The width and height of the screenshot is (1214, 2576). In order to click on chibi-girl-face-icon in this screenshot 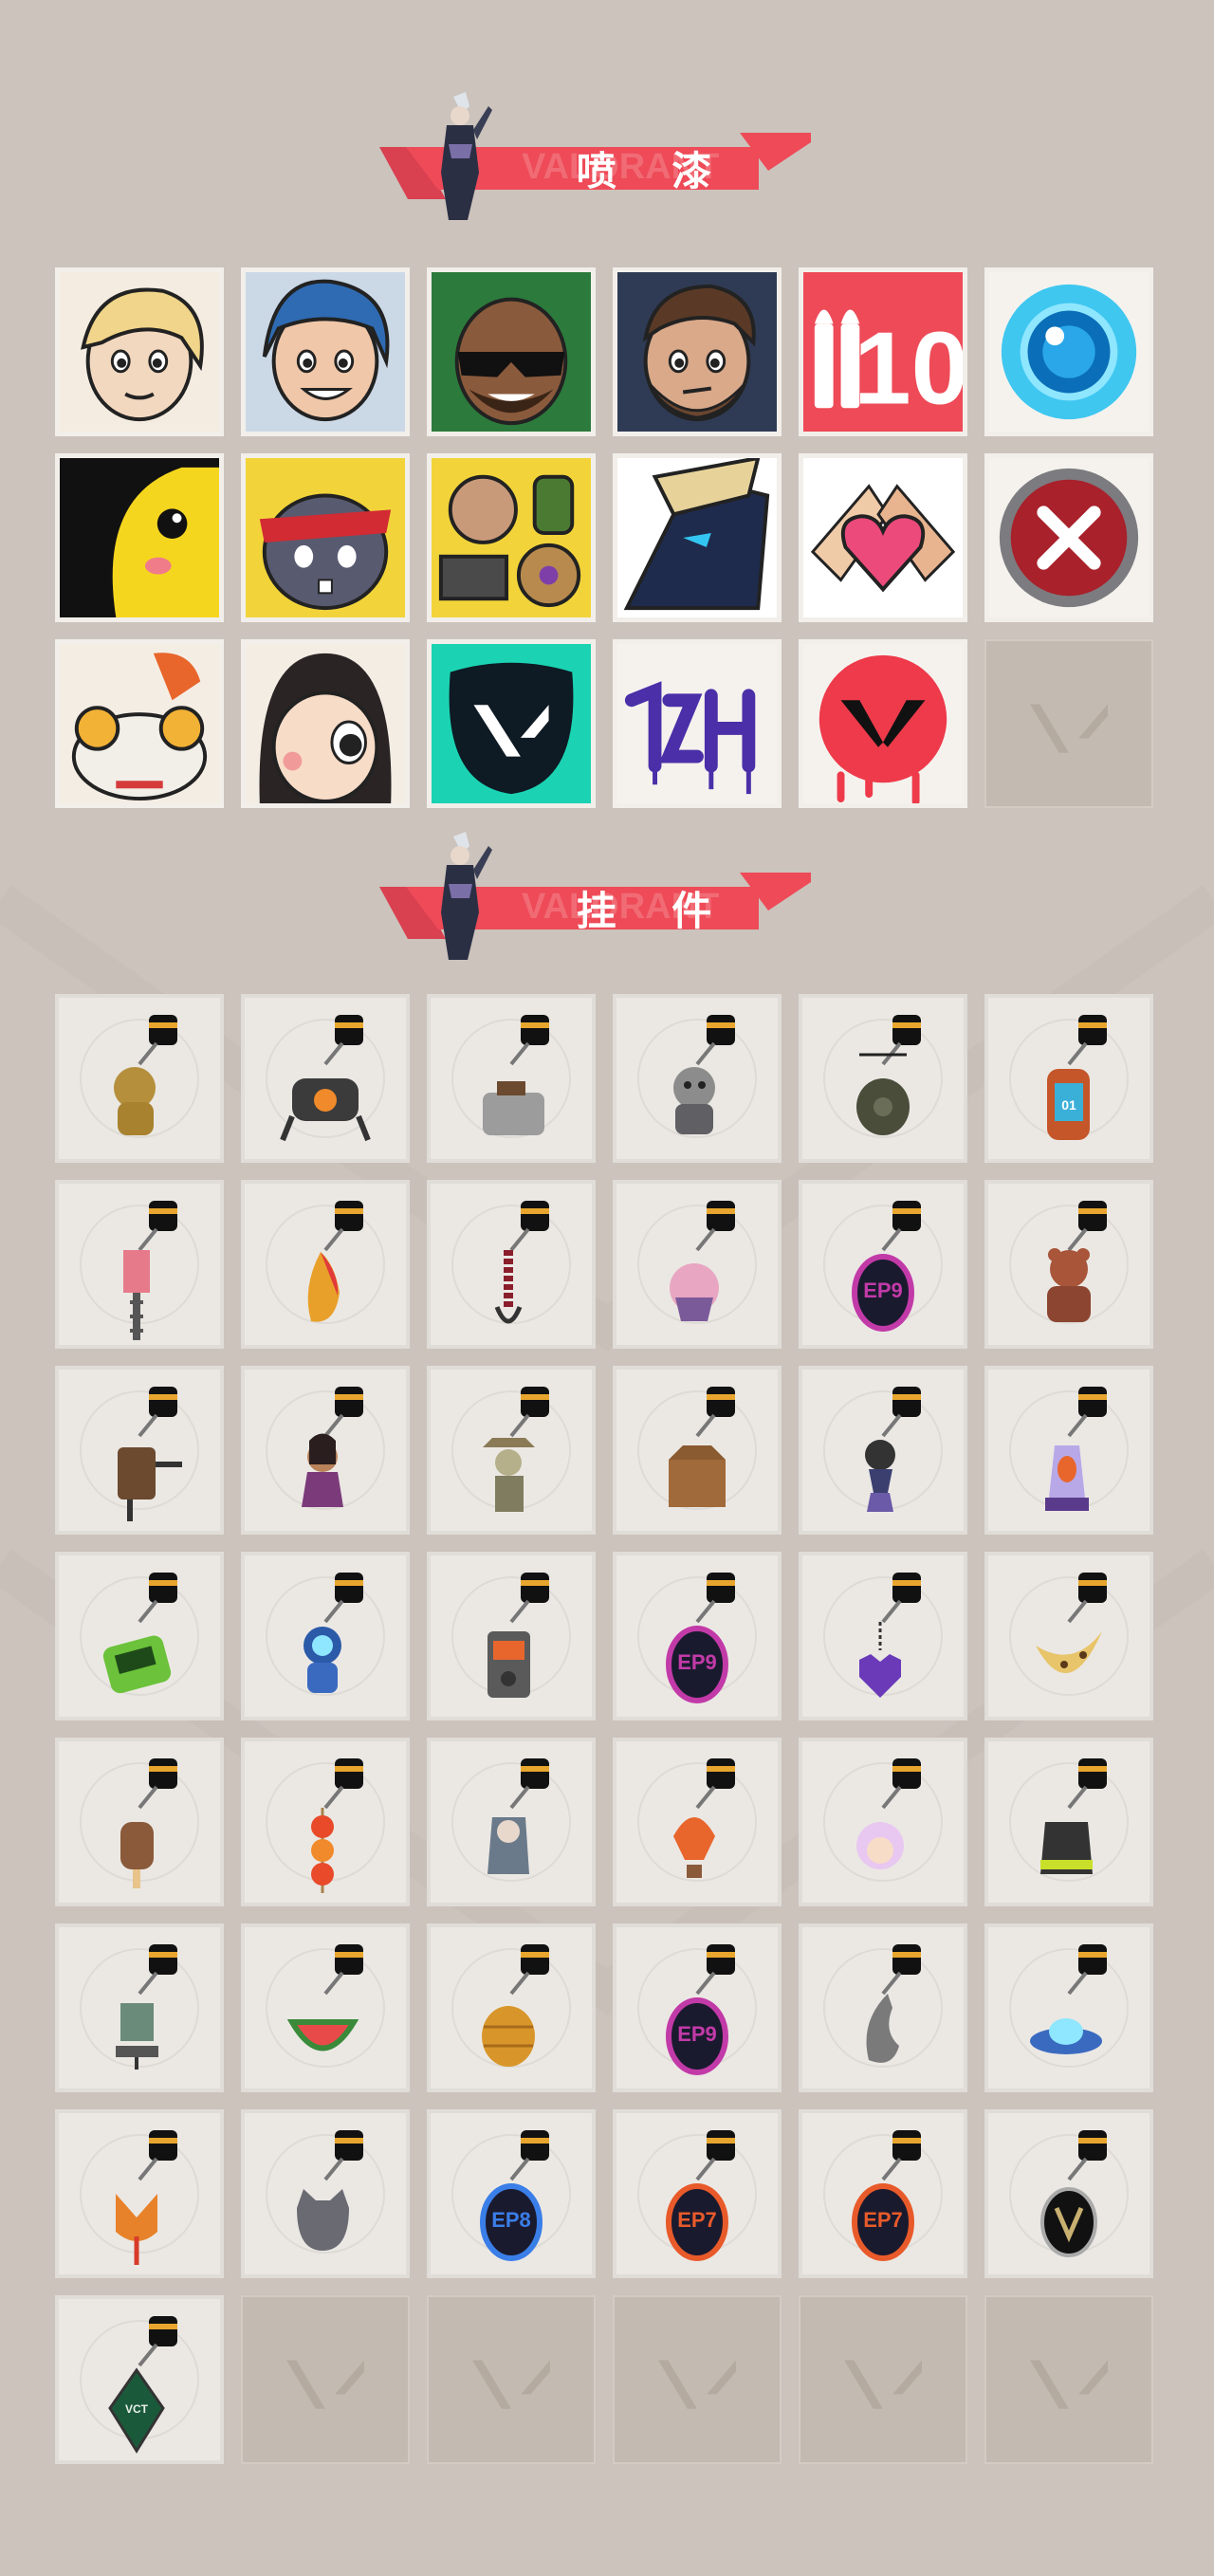, I will do `click(325, 723)`.